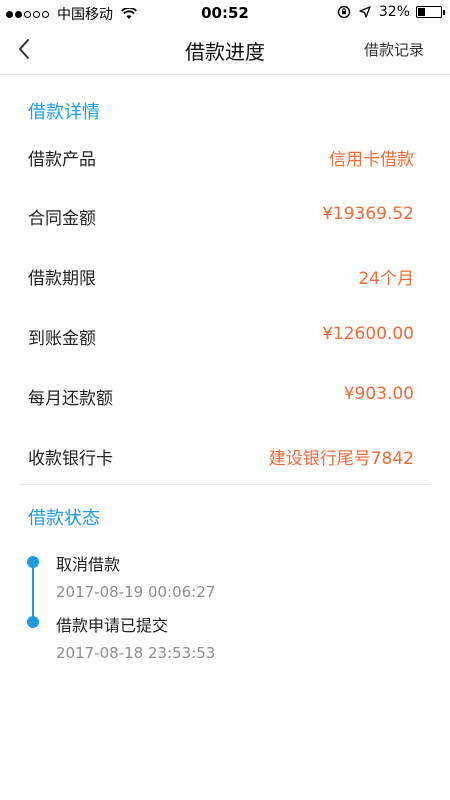 This screenshot has height=800, width=450. Describe the element at coordinates (62, 339) in the screenshot. I see `detail-label: 到账金额` at that location.